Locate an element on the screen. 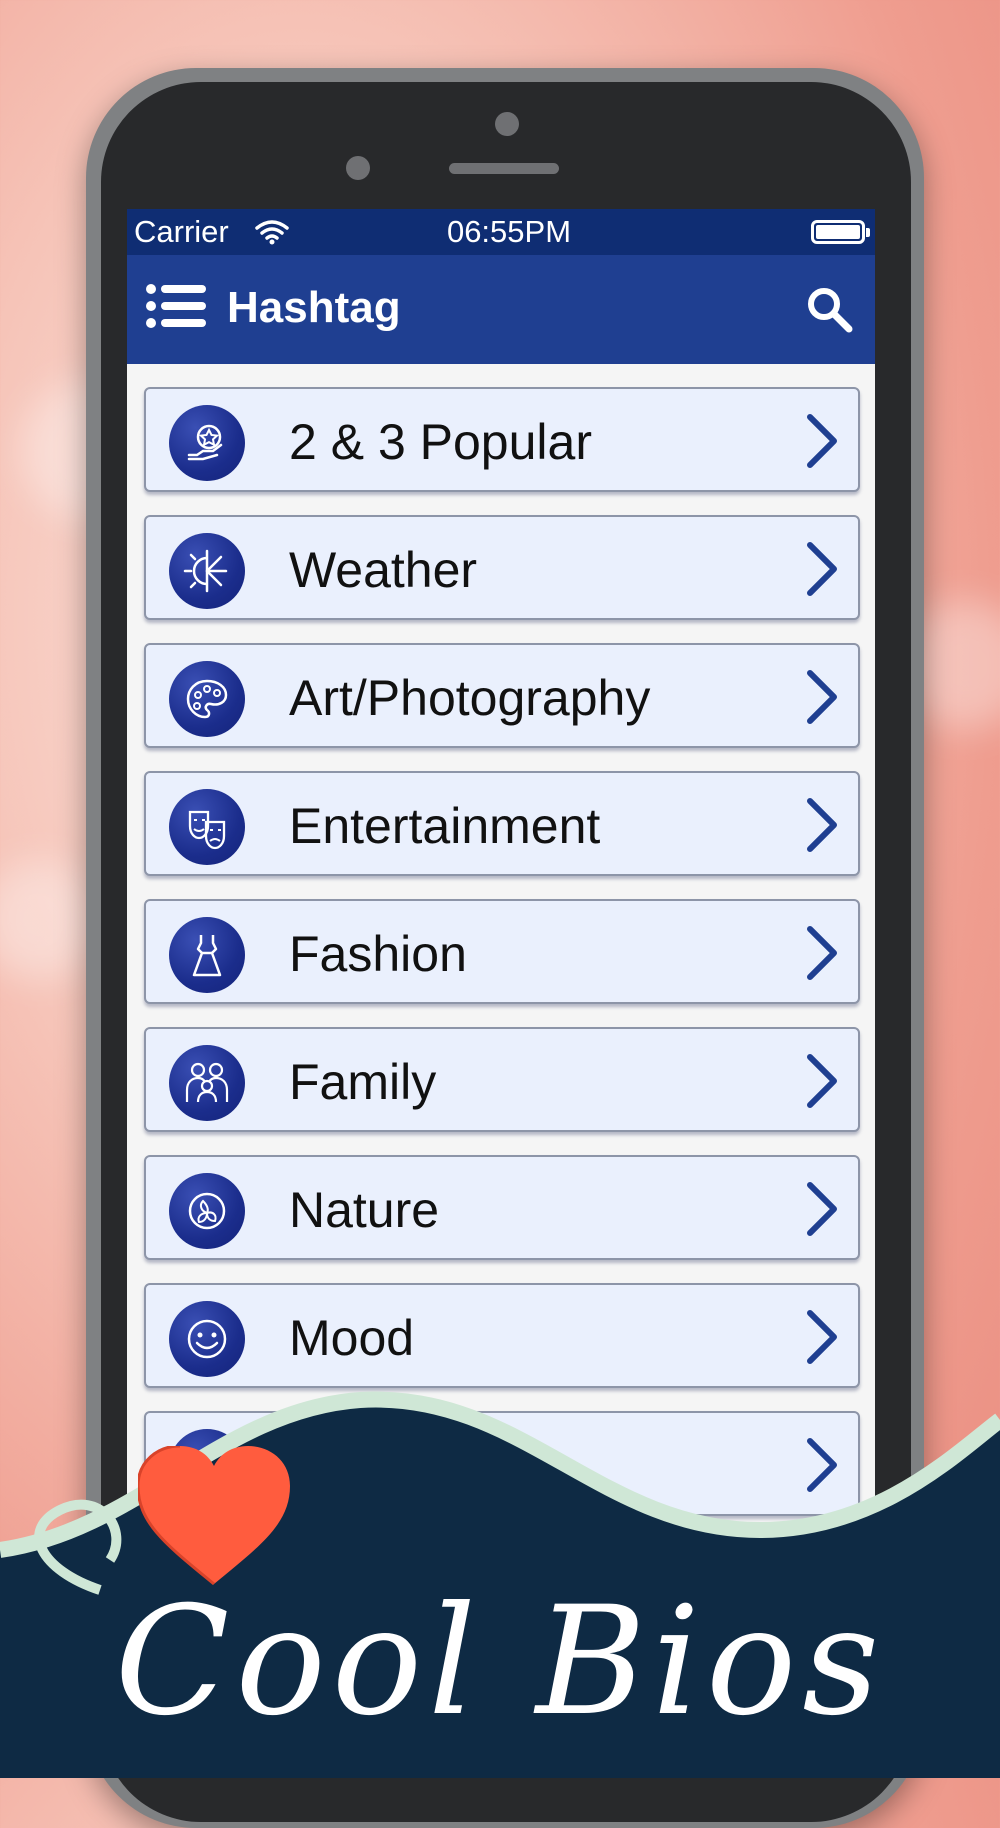 This screenshot has height=1828, width=1000. sun-snowflake-icon is located at coordinates (207, 571).